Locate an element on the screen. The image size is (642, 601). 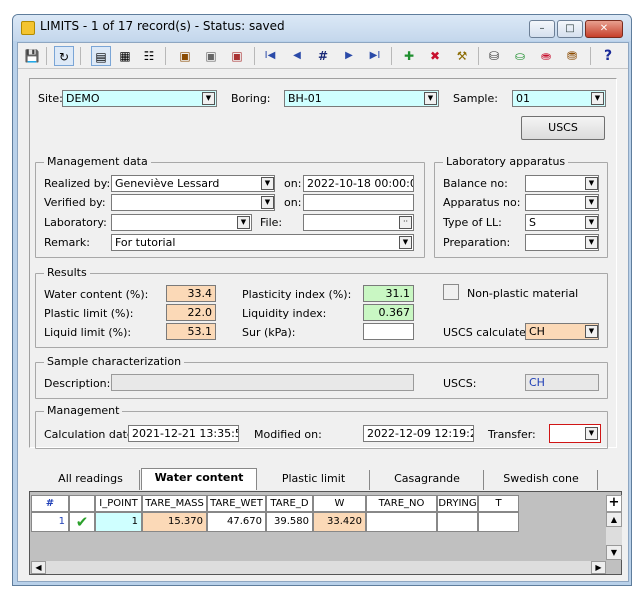
plasticity-index-field: 31.1 is located at coordinates (388, 293).